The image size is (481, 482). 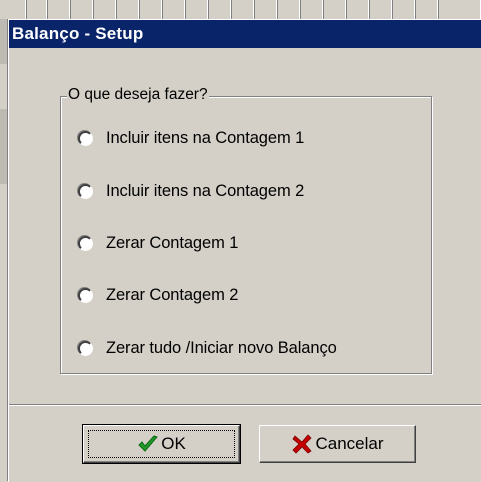 What do you see at coordinates (172, 294) in the screenshot?
I see `radio-label: Zerar Contagem 2` at bounding box center [172, 294].